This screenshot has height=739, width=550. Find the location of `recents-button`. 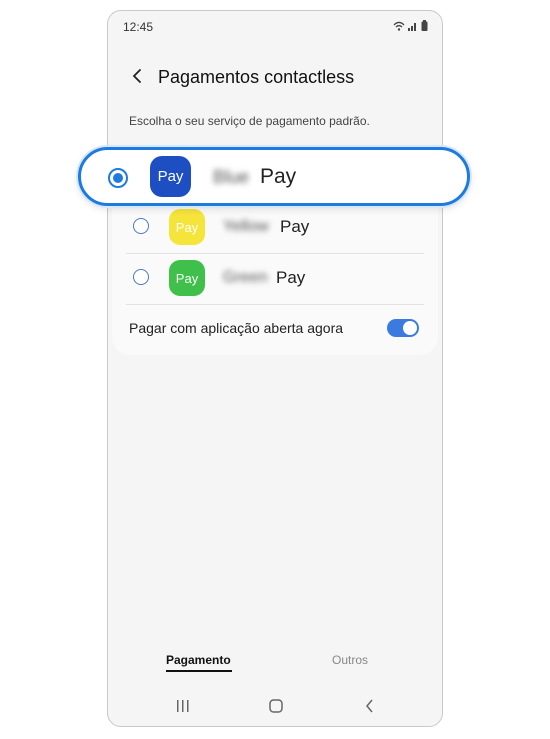

recents-button is located at coordinates (183, 706).